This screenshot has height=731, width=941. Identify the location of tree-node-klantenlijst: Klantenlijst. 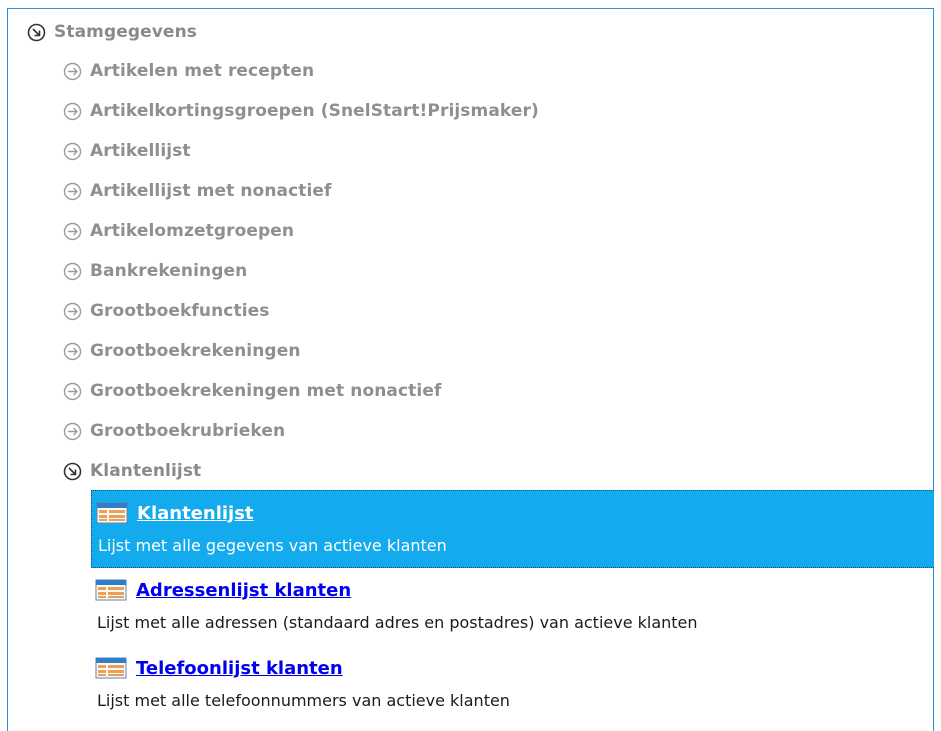
(131, 471).